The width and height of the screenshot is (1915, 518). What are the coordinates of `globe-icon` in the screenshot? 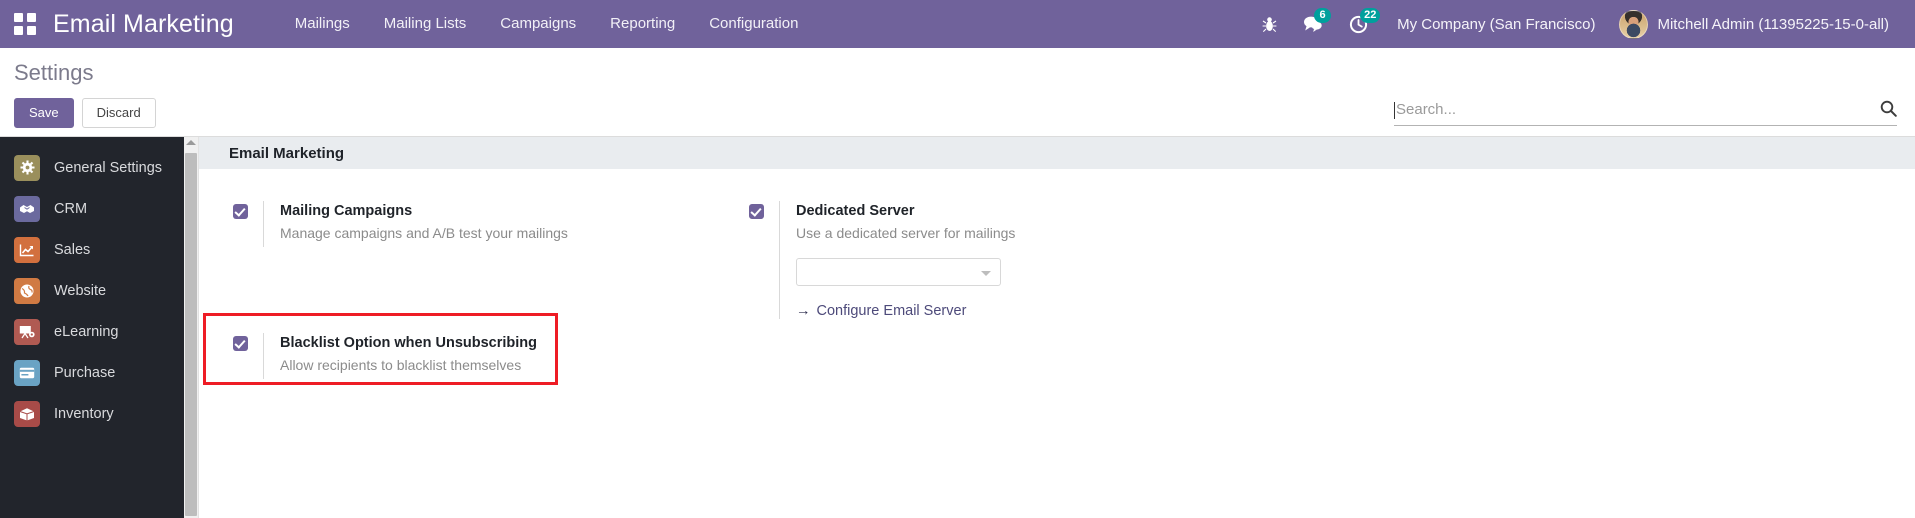 It's located at (27, 290).